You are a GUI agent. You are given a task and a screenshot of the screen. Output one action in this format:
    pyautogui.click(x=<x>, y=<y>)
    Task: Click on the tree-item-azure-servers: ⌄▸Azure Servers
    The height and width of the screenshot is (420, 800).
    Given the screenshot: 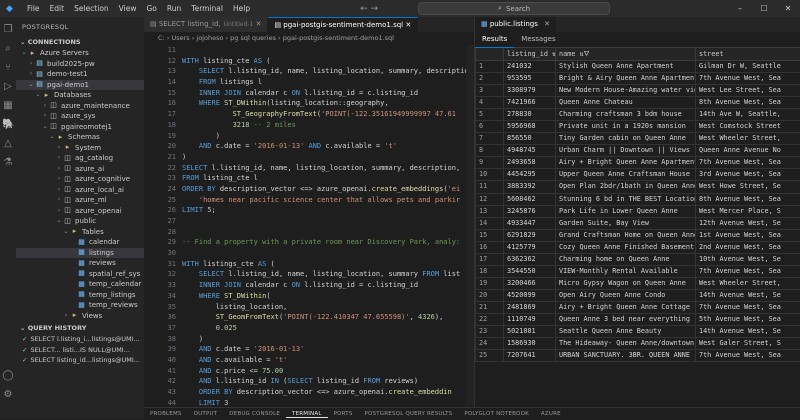 What is the action you would take?
    pyautogui.click(x=80, y=53)
    